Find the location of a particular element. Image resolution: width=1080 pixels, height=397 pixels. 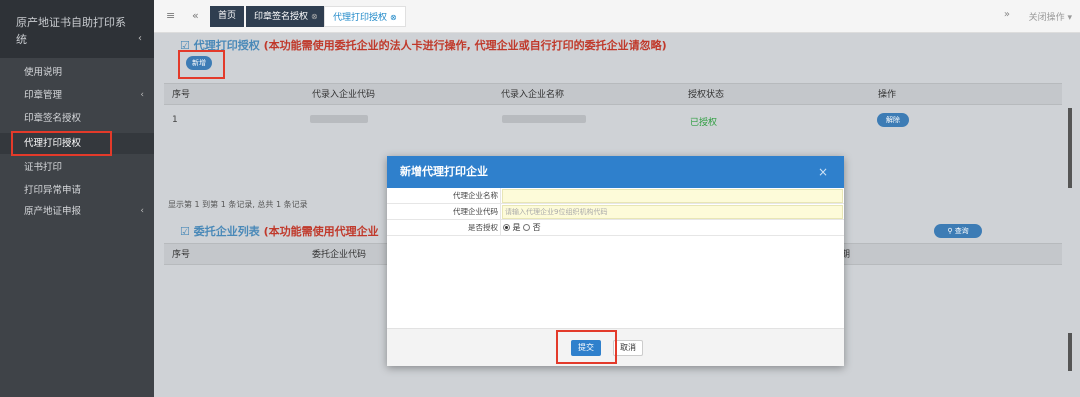

close-icon: × is located at coordinates (823, 172).